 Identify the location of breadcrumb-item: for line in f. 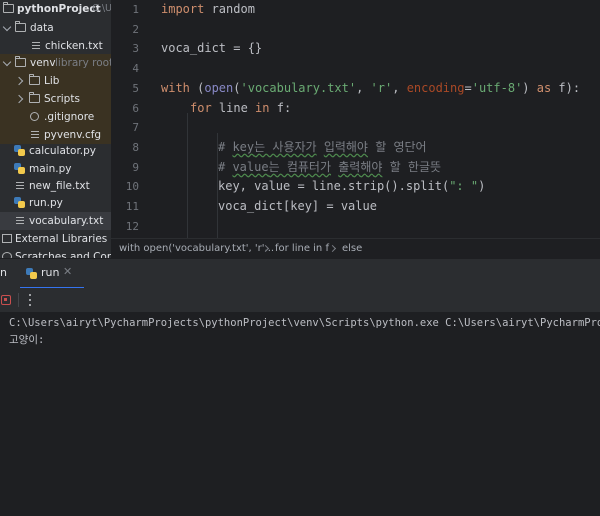
(302, 249).